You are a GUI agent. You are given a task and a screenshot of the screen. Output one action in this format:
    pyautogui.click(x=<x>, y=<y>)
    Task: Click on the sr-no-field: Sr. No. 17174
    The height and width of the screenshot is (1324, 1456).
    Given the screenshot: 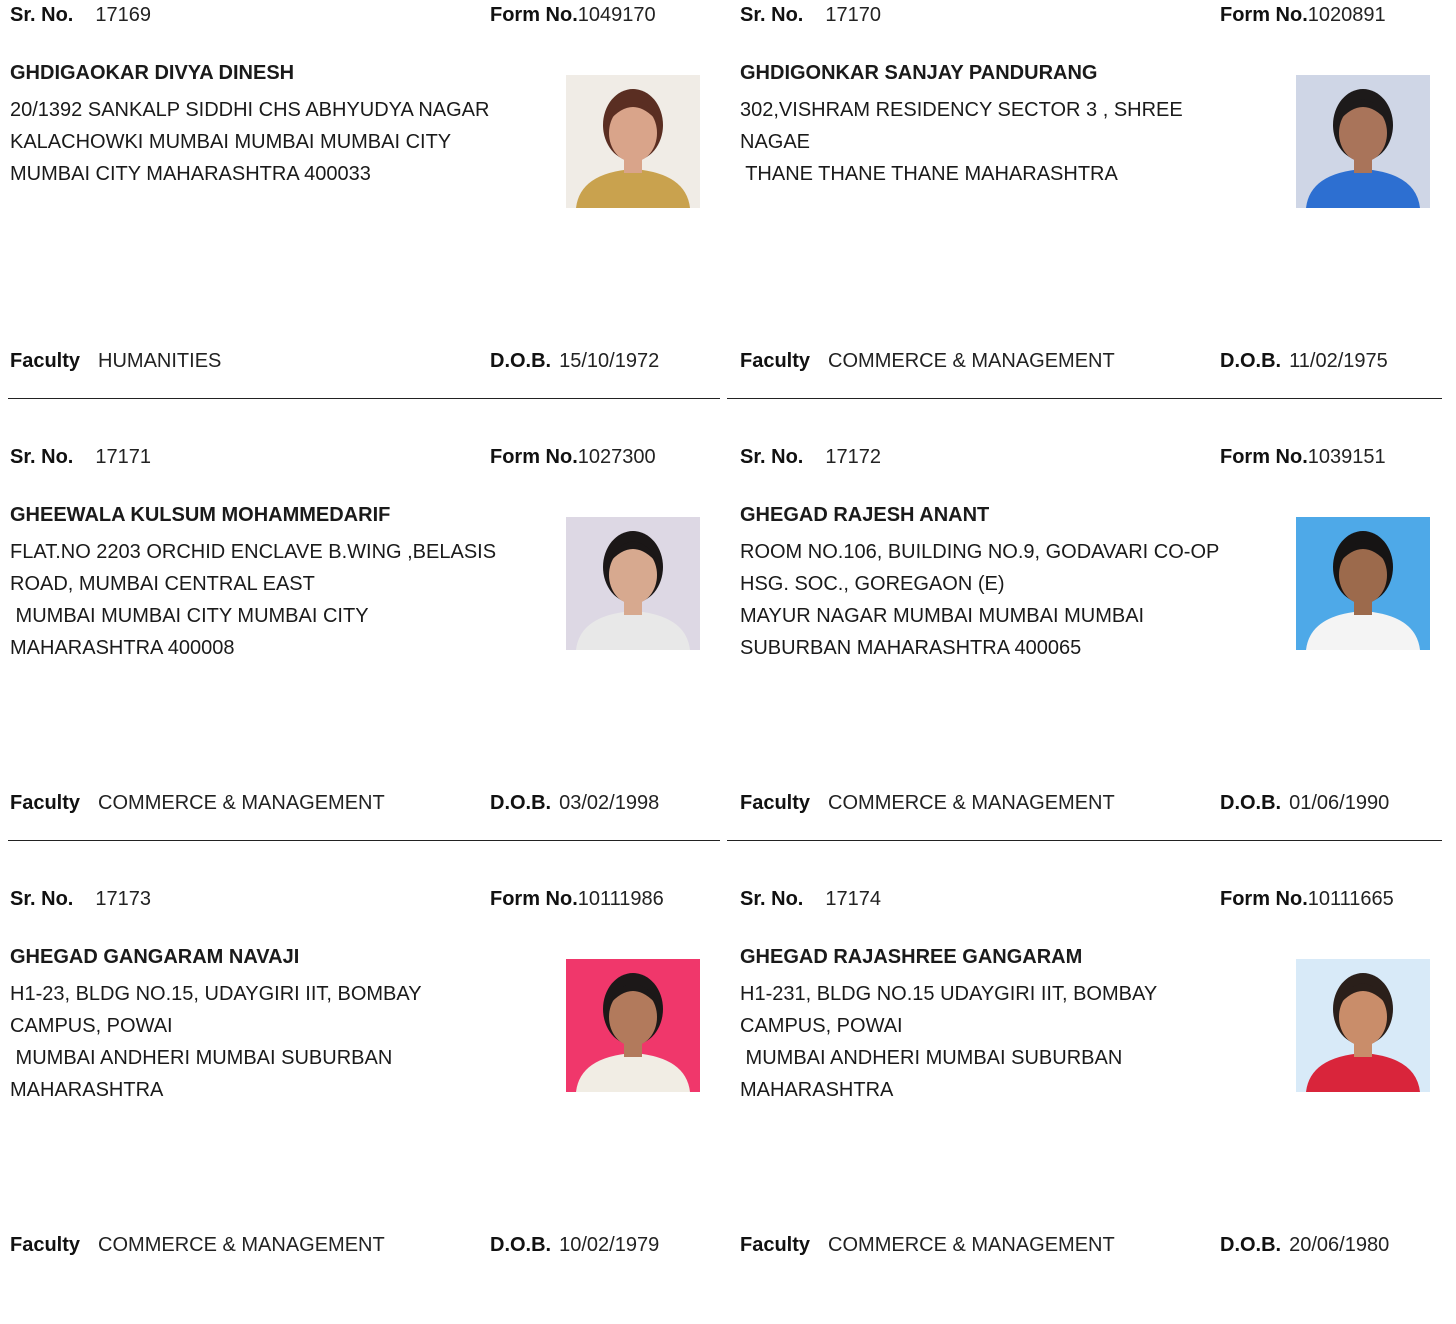 What is the action you would take?
    pyautogui.click(x=810, y=899)
    